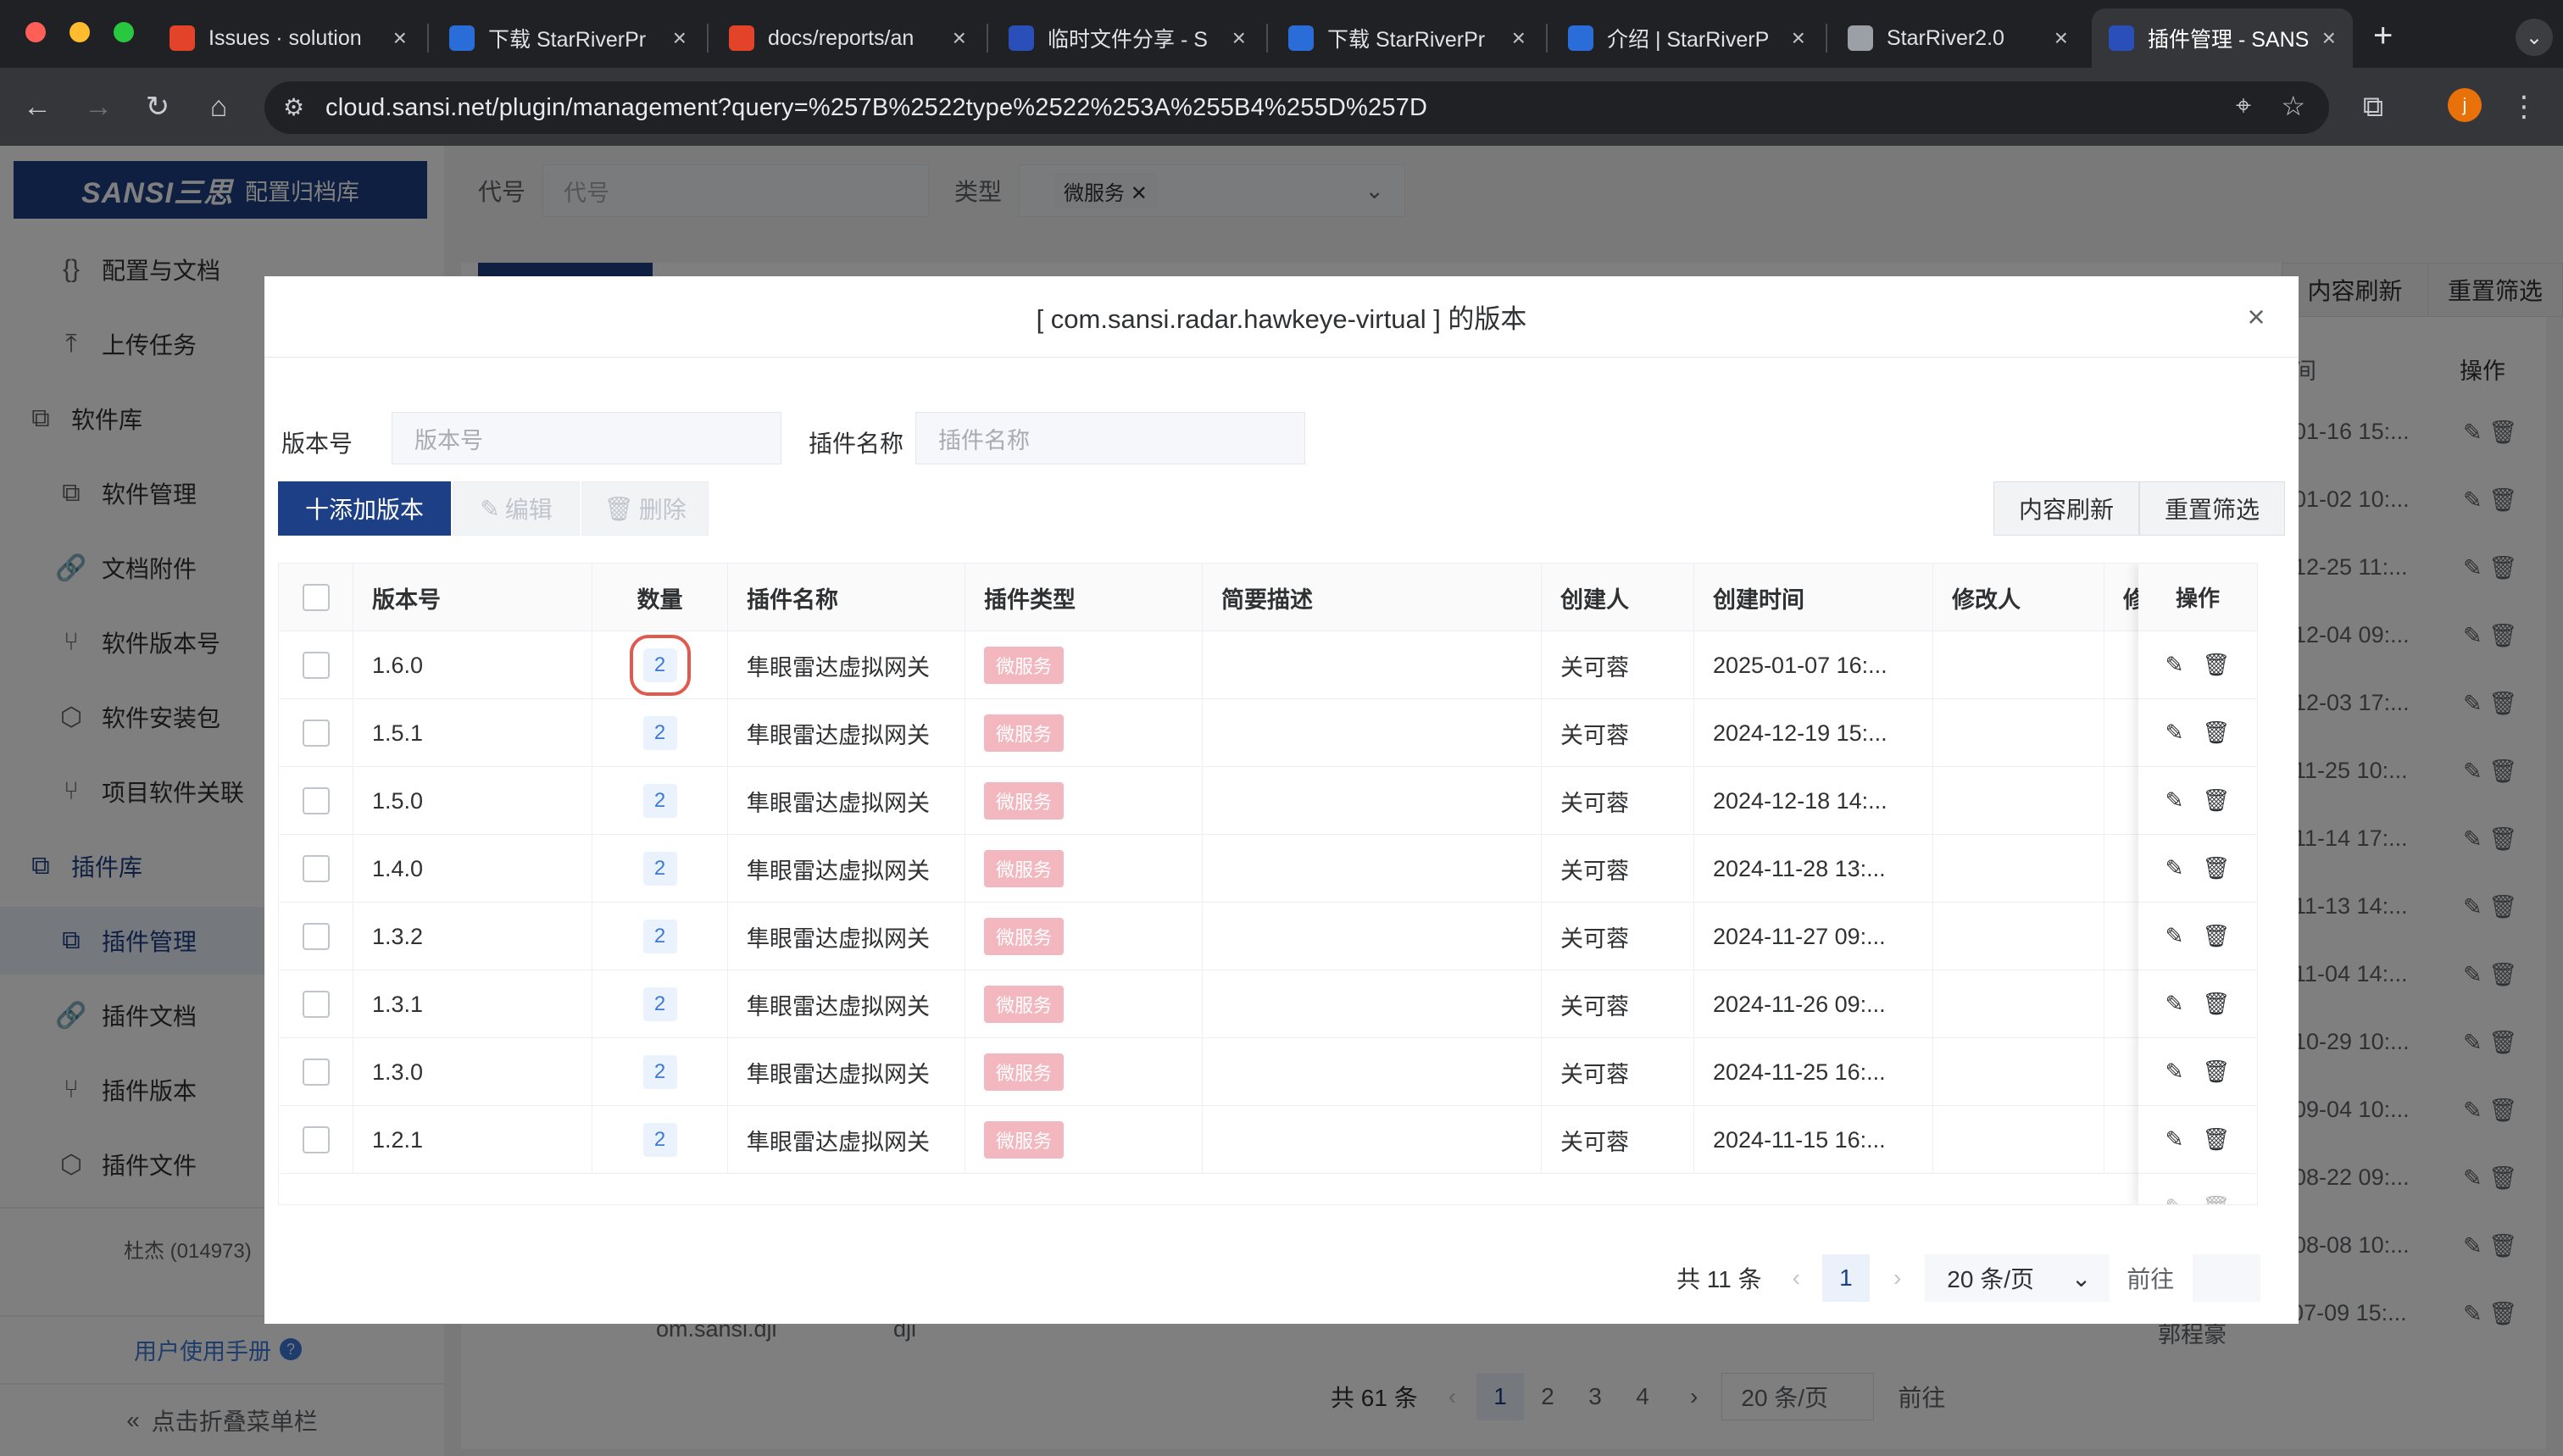 The width and height of the screenshot is (2563, 1456). I want to click on browser-tab: 插件管理 - SANS ×, so click(2222, 38).